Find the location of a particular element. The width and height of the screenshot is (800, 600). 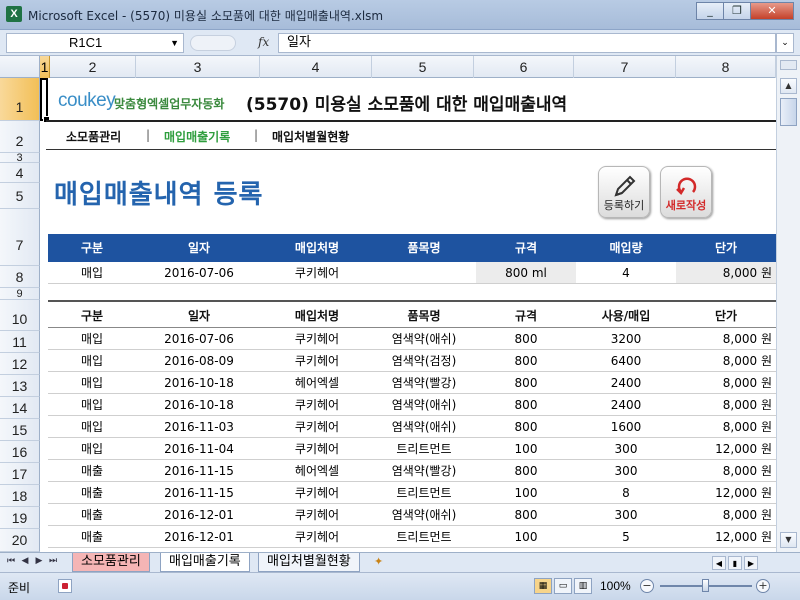

record-qty-cell: 6400 is located at coordinates (626, 360).